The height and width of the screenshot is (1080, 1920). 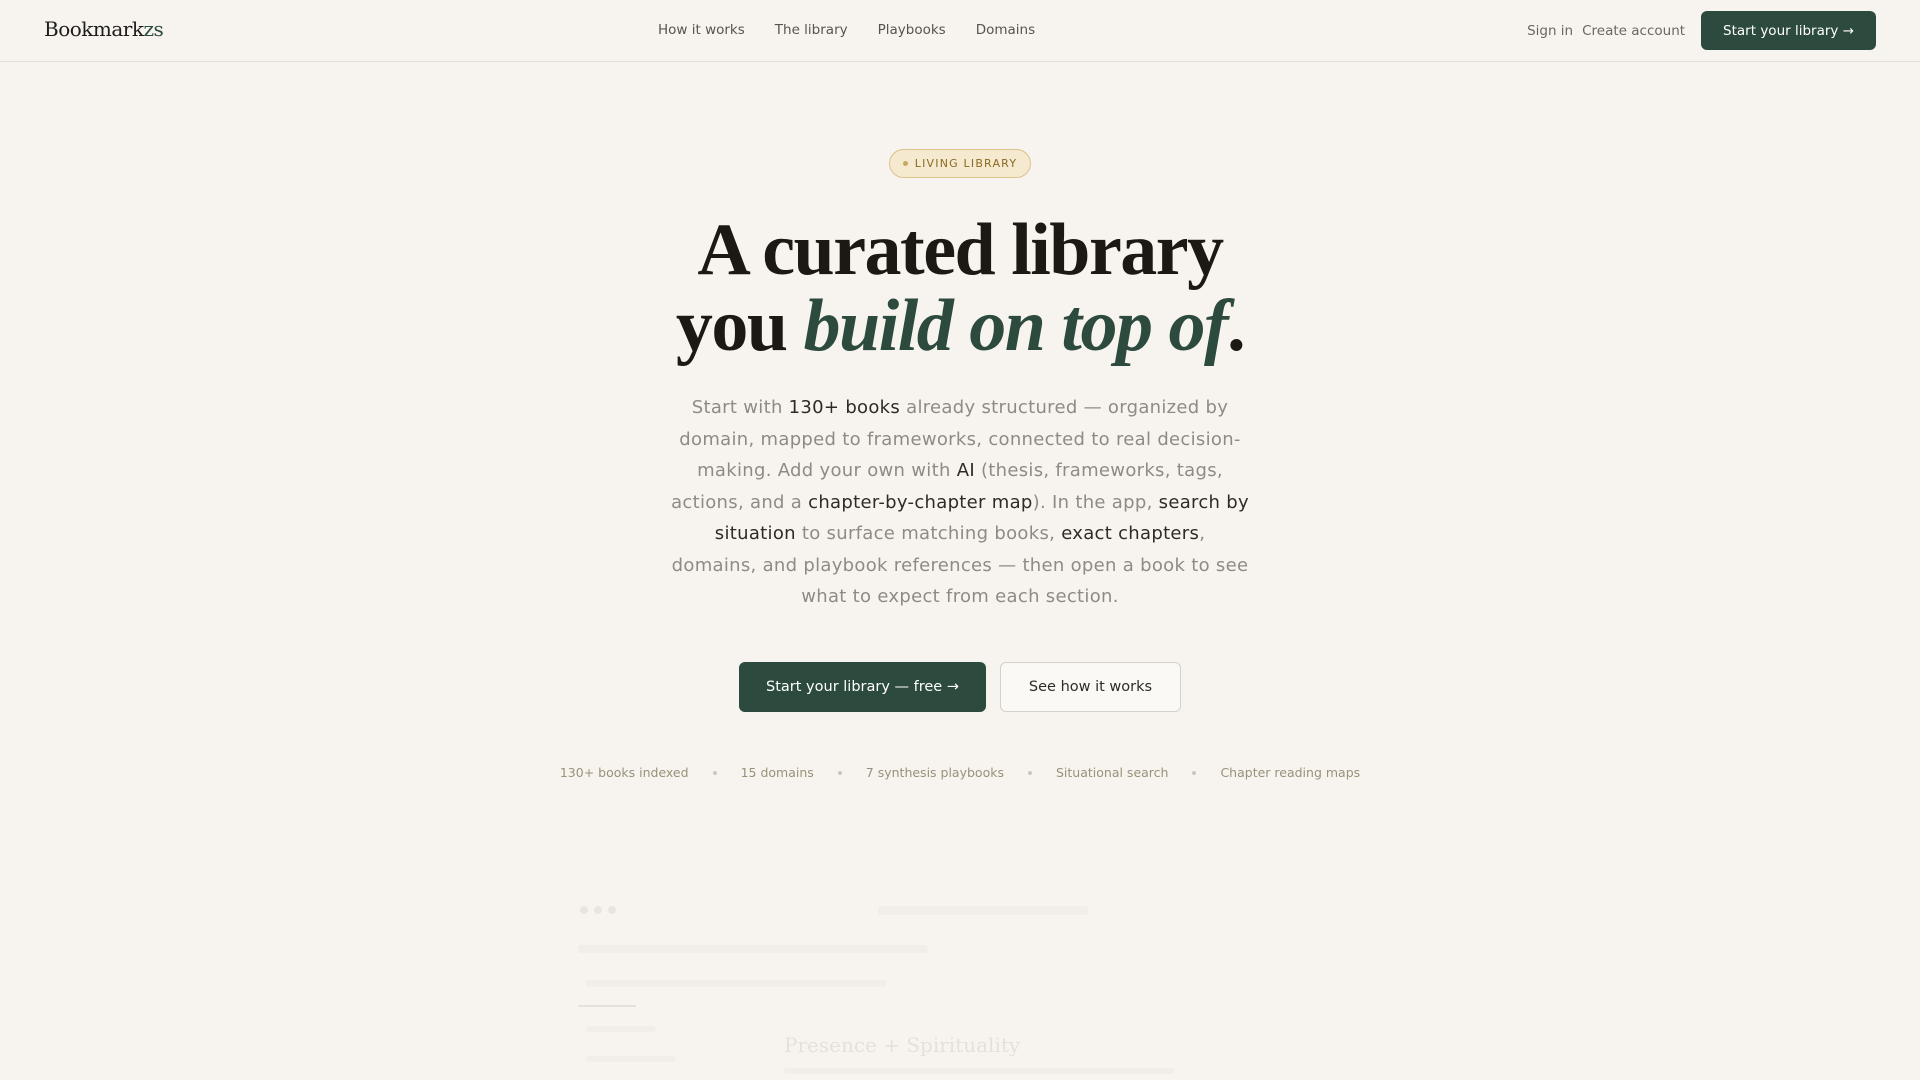 I want to click on headline-emphasis: build on top of, so click(x=1016, y=326).